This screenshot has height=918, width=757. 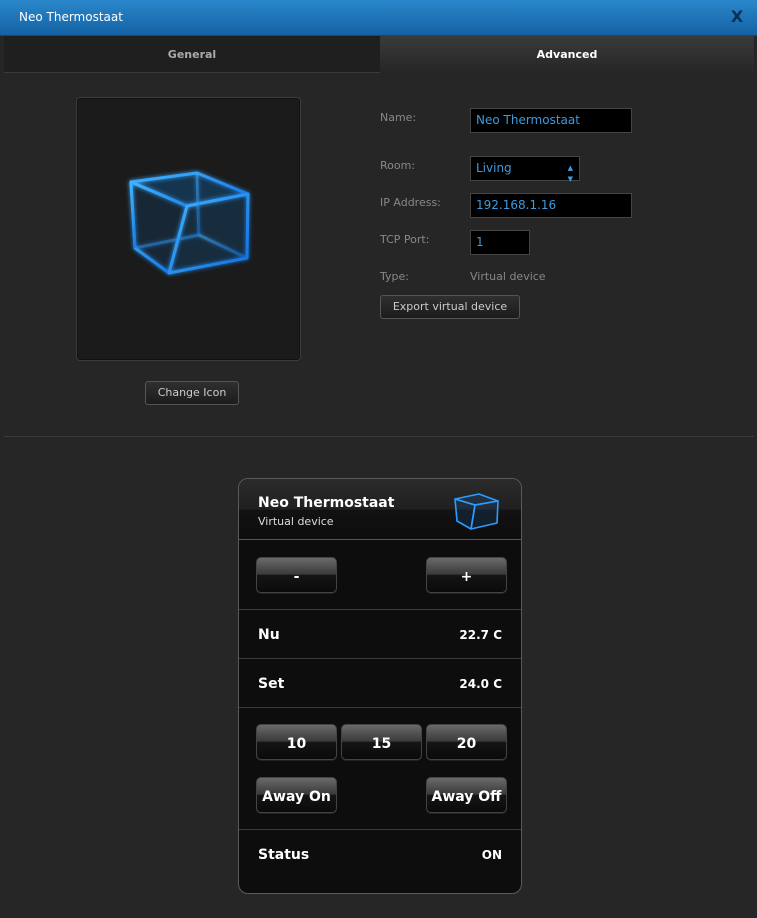 I want to click on window-titlebar: Neo Thermostaat X, so click(x=378, y=18).